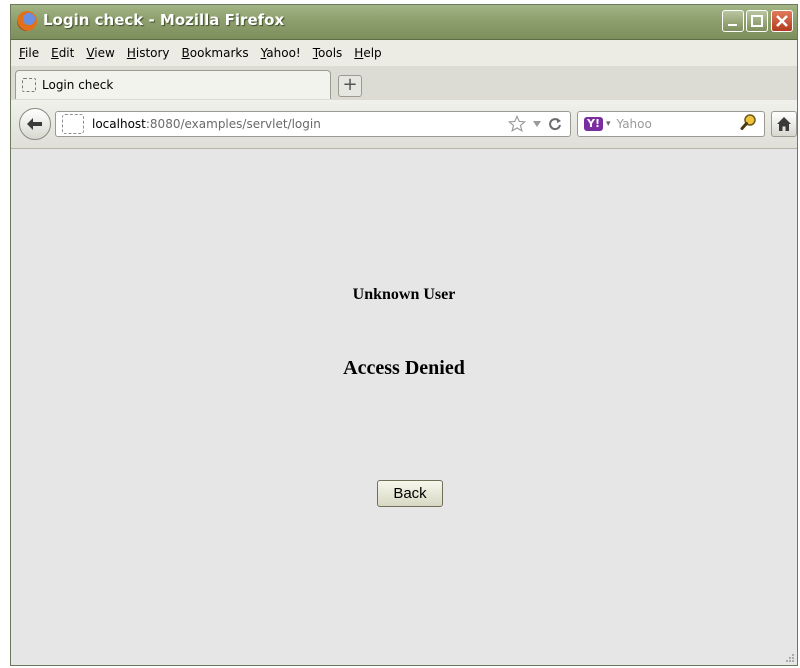 The height and width of the screenshot is (668, 800). I want to click on back-page-button: Back, so click(410, 493).